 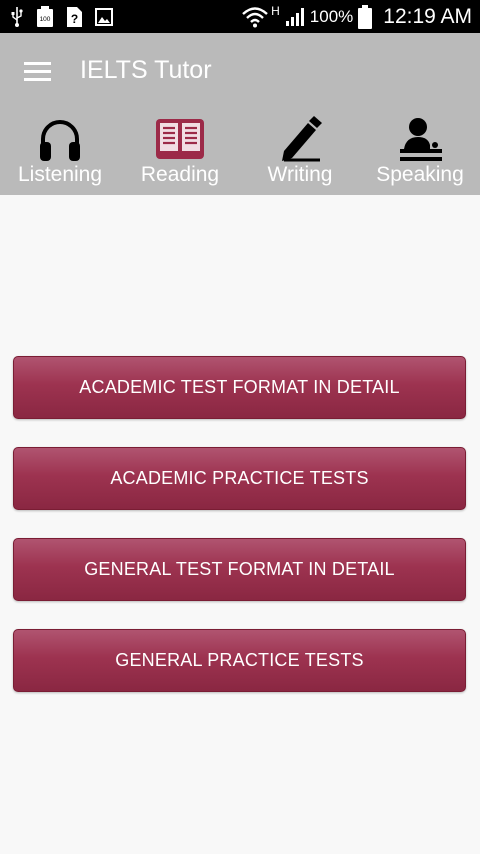 I want to click on cell-signal-icon, so click(x=294, y=17).